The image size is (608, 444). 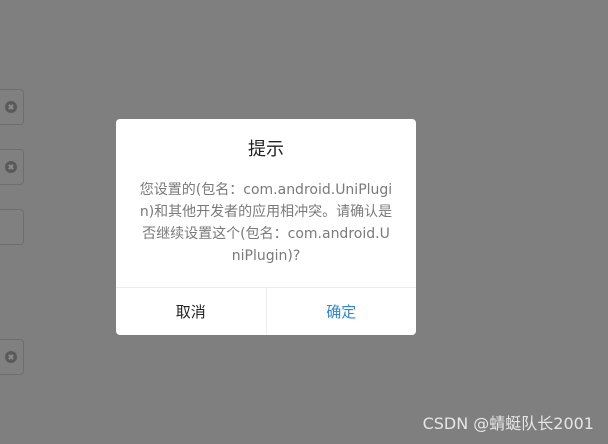 What do you see at coordinates (191, 311) in the screenshot?
I see `cancel-button: 取消` at bounding box center [191, 311].